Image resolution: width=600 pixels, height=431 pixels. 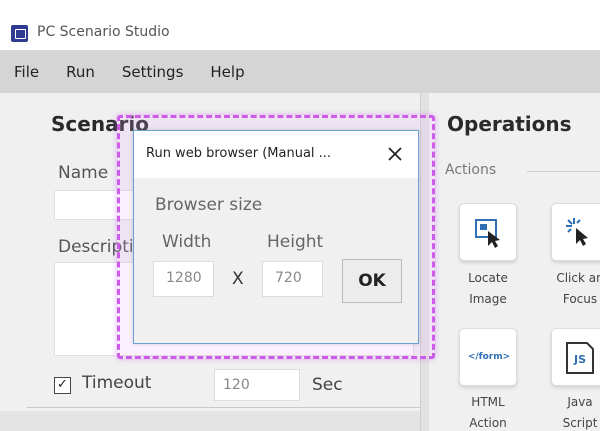 What do you see at coordinates (488, 288) in the screenshot?
I see `locate-image-label: Locate Image` at bounding box center [488, 288].